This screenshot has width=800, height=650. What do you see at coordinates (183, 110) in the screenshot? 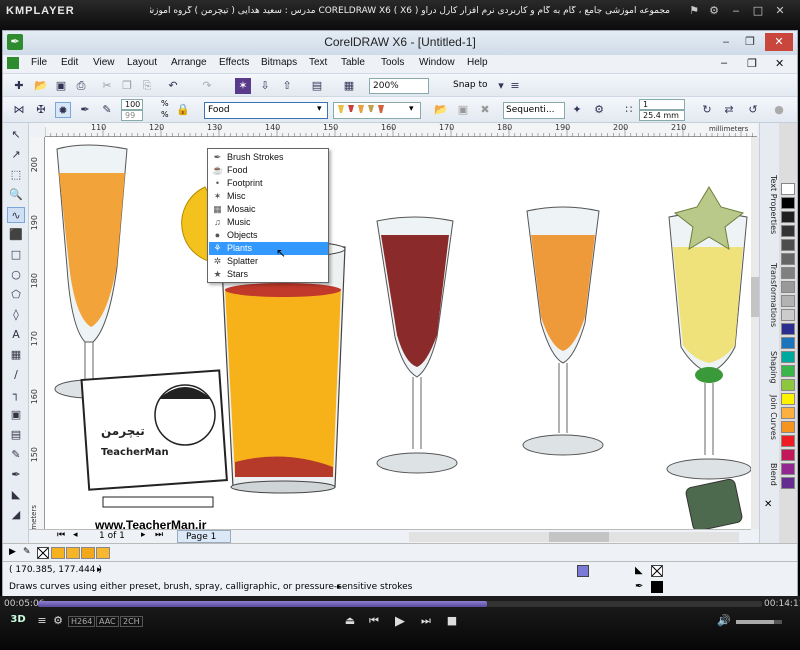
I see `lock-icon: 🔒` at bounding box center [183, 110].